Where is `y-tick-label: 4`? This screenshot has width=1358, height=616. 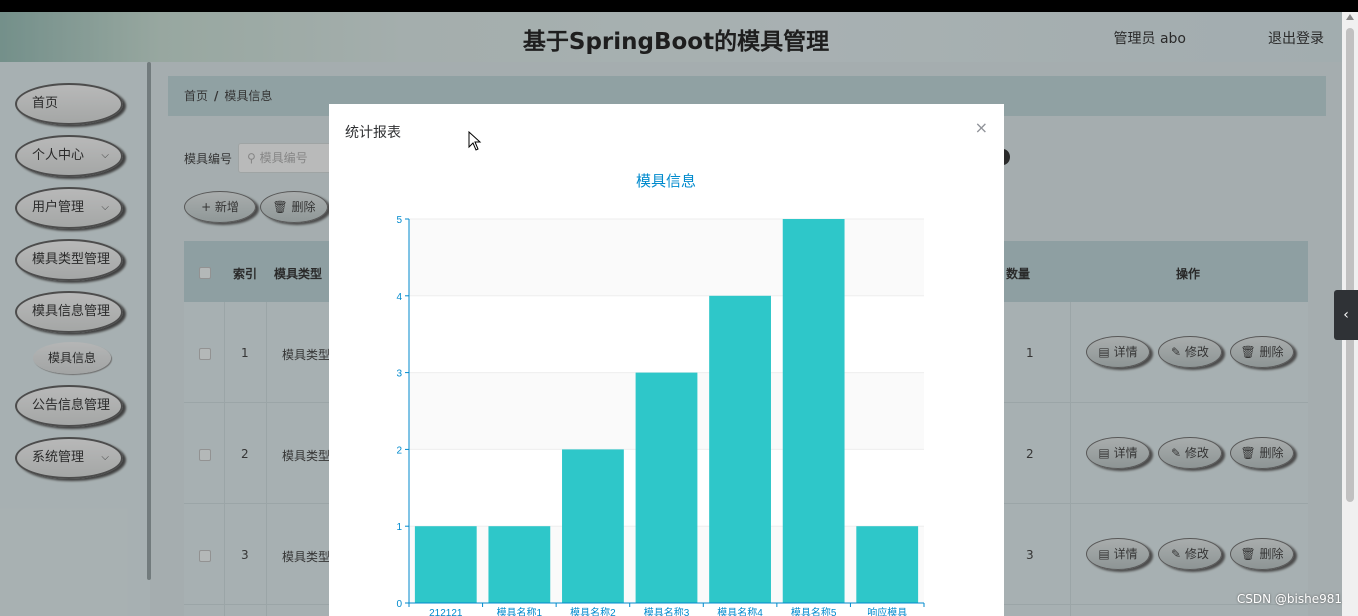 y-tick-label: 4 is located at coordinates (399, 297).